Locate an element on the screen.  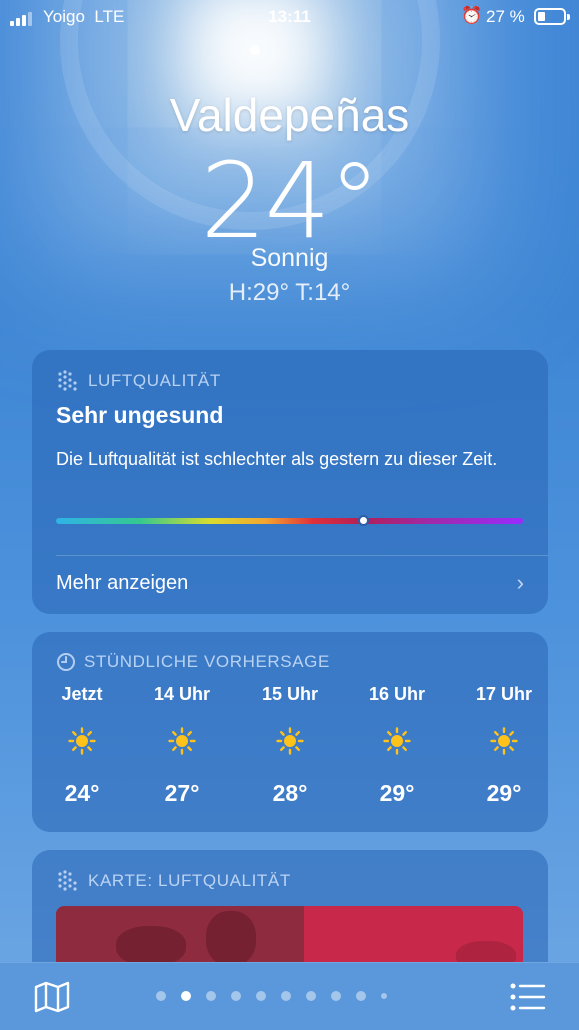
air-quality-title: Sehr ungesund is located at coordinates (140, 415).